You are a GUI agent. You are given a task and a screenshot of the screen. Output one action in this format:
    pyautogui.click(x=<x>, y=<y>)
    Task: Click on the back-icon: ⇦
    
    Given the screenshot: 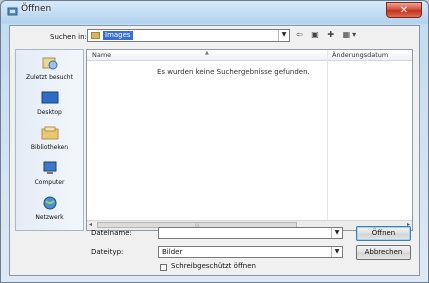 What is the action you would take?
    pyautogui.click(x=300, y=34)
    